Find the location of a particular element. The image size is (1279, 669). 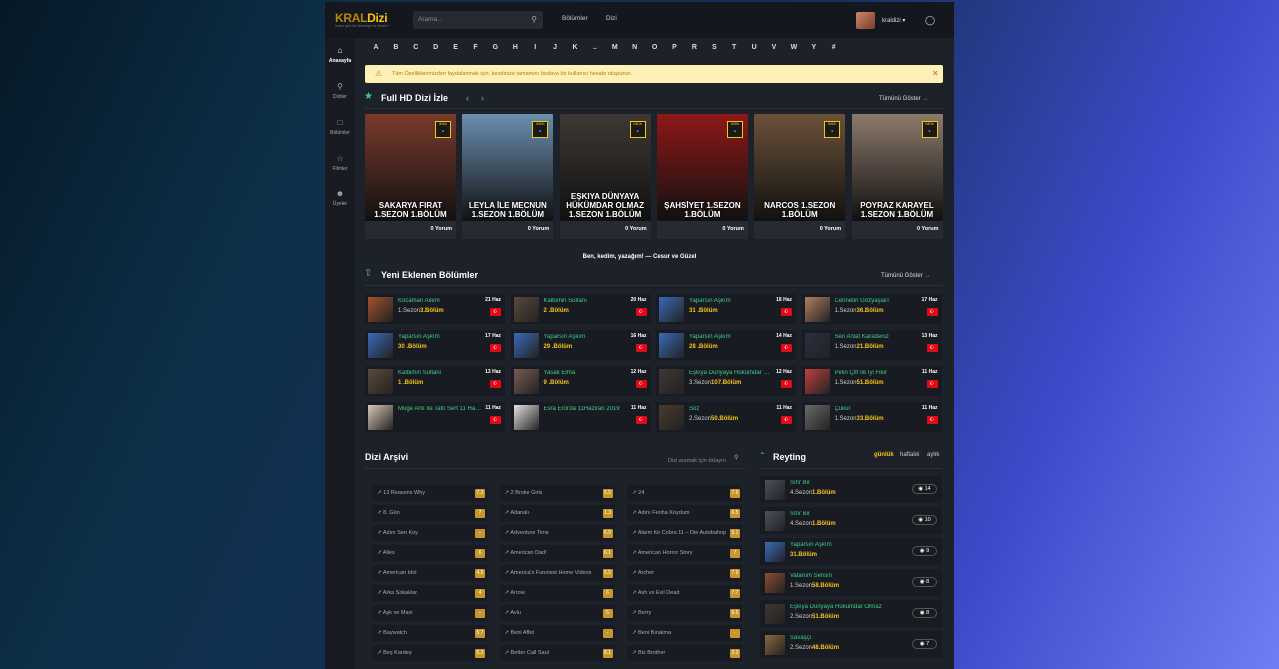

archive-item: ↗ Better Call Saul 8.1 is located at coordinates (557, 653).